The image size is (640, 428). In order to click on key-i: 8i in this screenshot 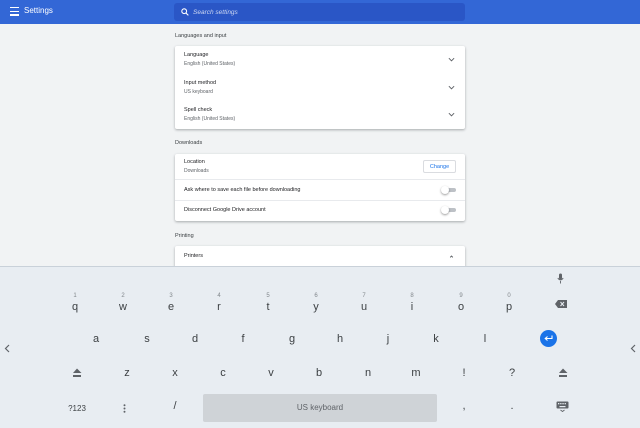, I will do `click(412, 303)`.